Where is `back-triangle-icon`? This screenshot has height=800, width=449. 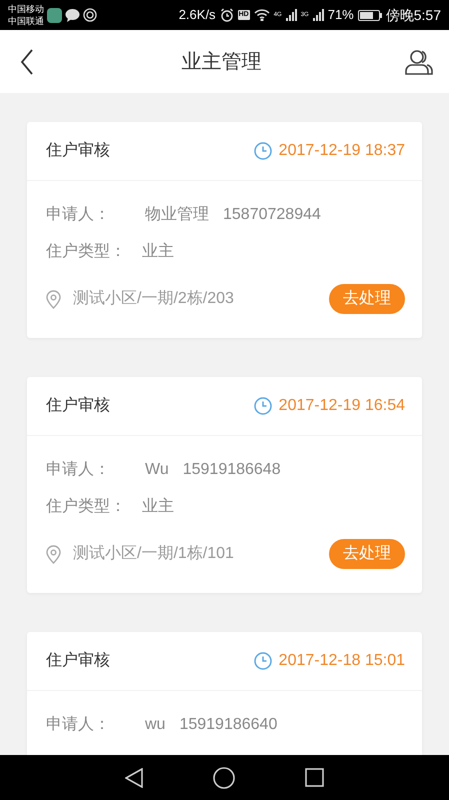 back-triangle-icon is located at coordinates (134, 778).